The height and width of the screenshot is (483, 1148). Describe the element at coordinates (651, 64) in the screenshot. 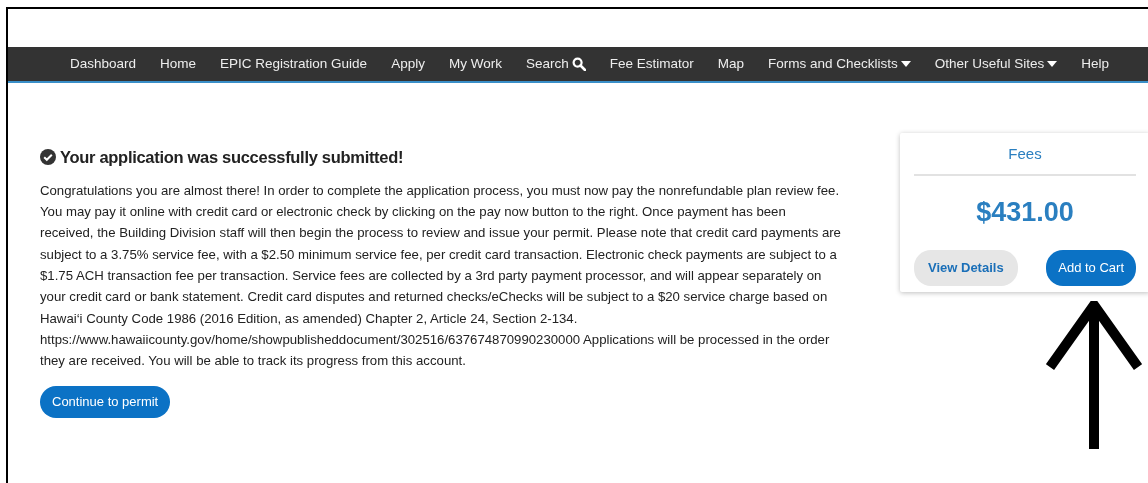

I see `nav-link: Fee Estimator` at that location.